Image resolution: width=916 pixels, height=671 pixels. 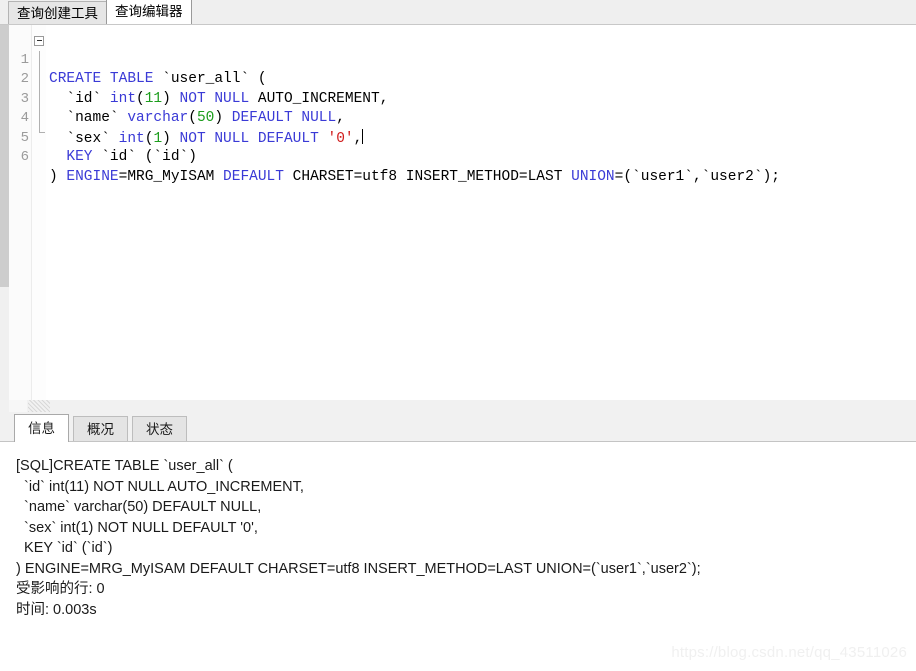 I want to click on message-line: `sex` int(1) NOT NULL DEFAULT '0',, so click(x=137, y=527).